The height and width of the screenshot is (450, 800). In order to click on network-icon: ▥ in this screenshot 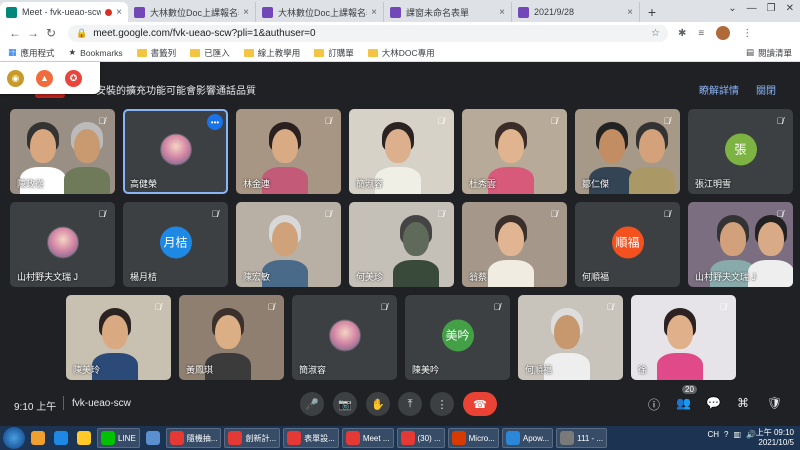, I will do `click(737, 434)`.